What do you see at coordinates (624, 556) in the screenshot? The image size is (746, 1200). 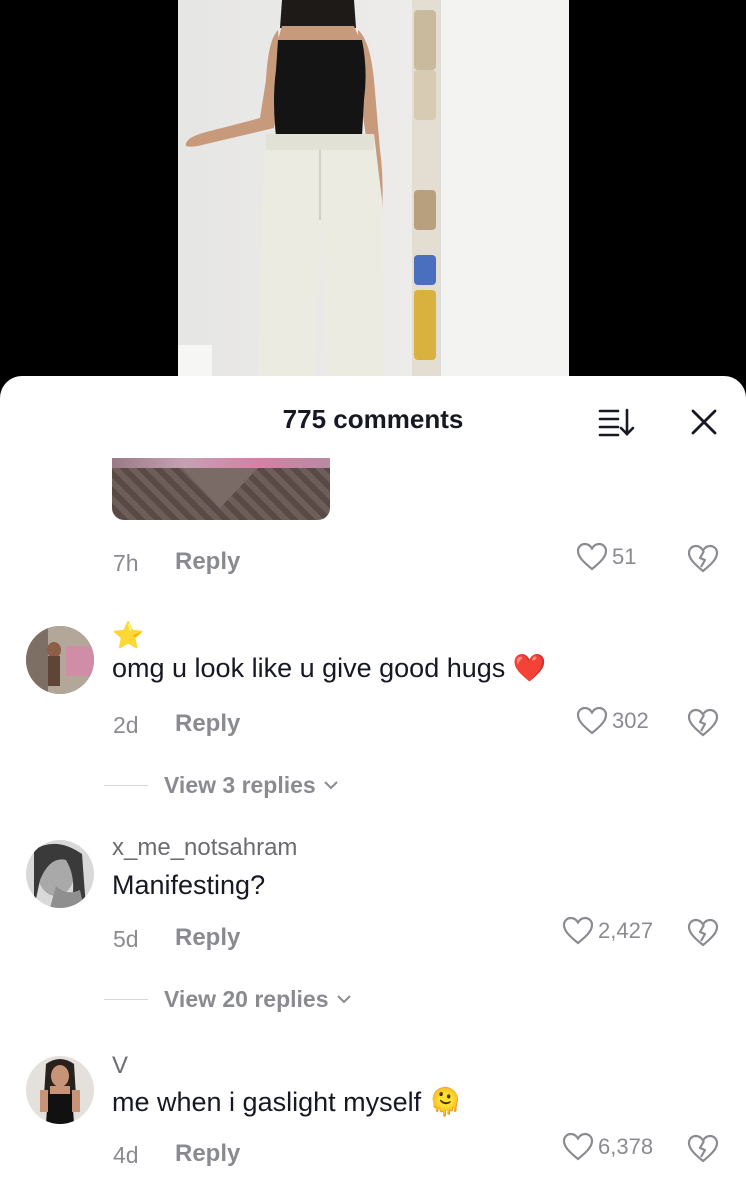 I see `like-count: 51` at bounding box center [624, 556].